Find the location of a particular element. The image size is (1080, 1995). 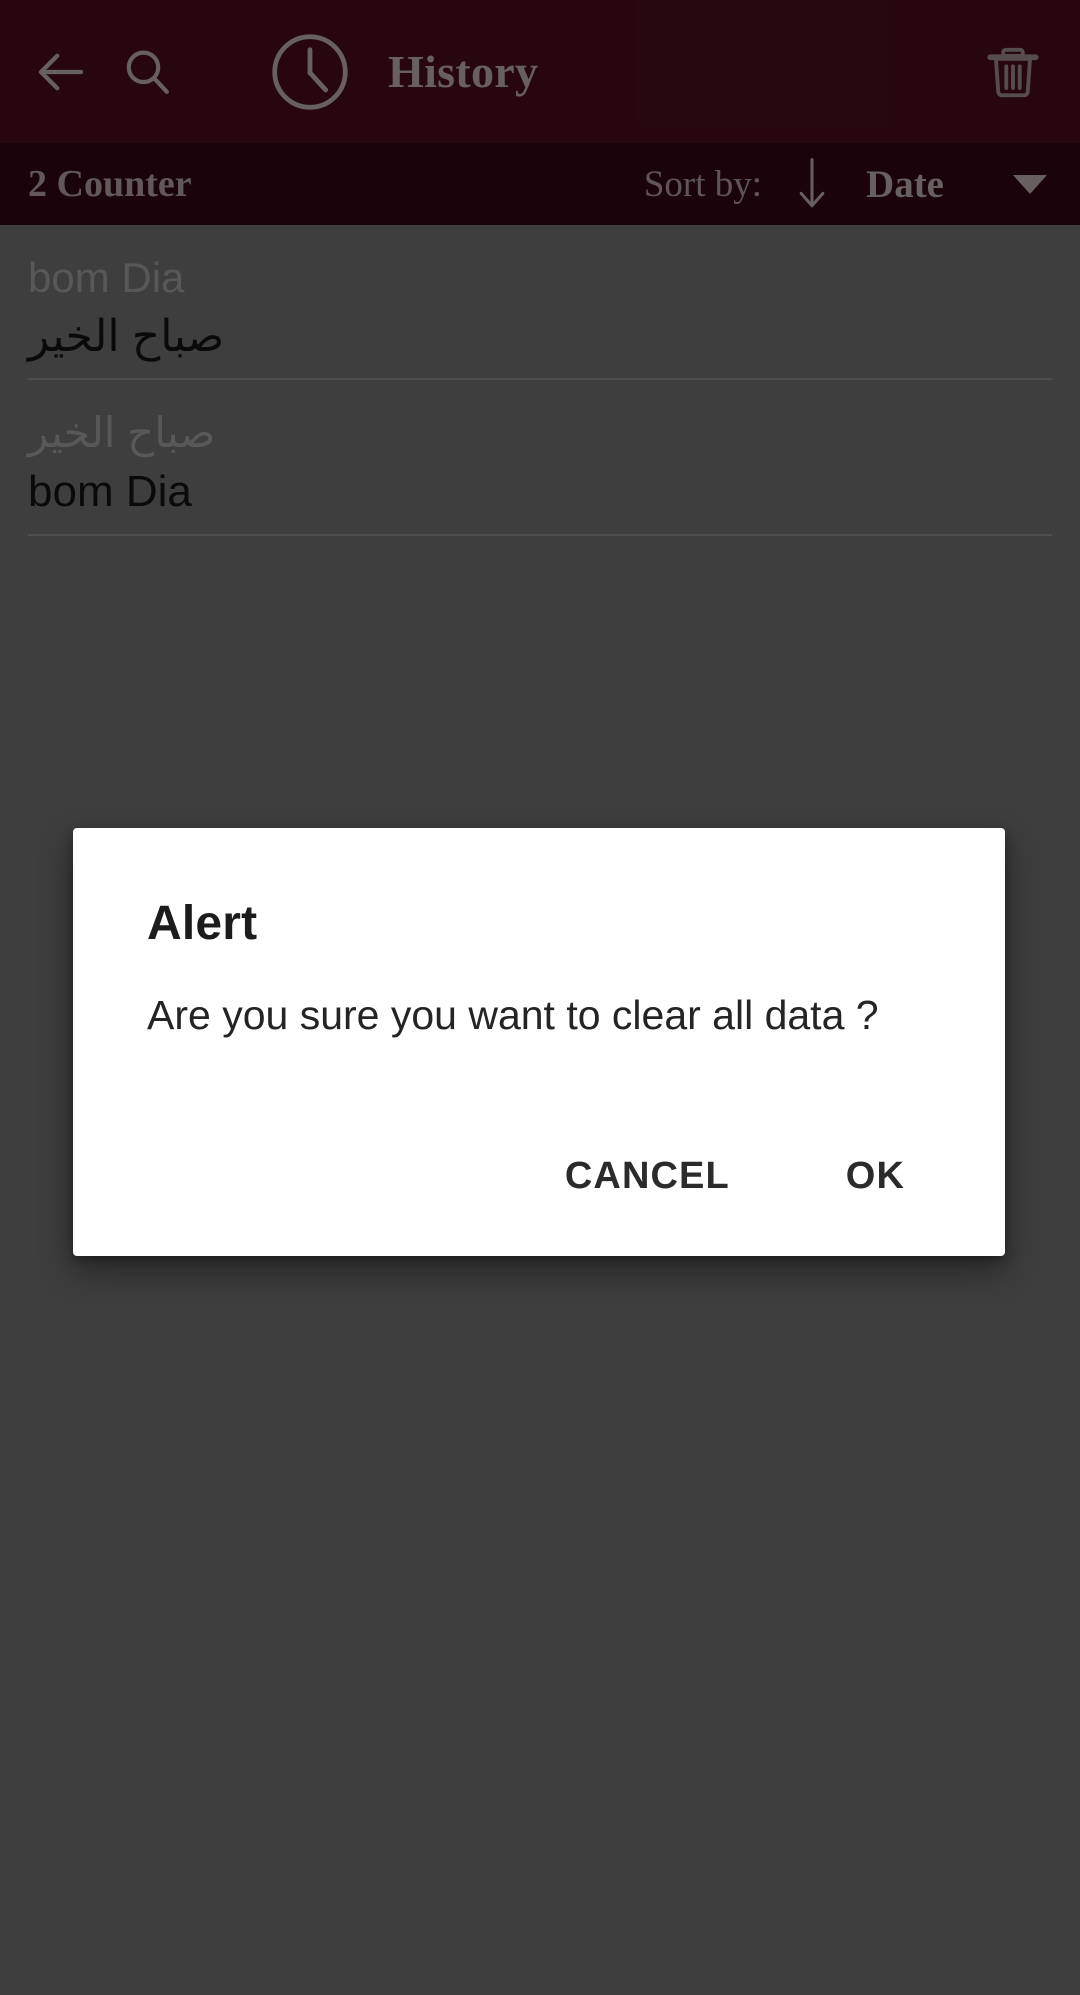

cancel-button: CANCEL is located at coordinates (647, 1176).